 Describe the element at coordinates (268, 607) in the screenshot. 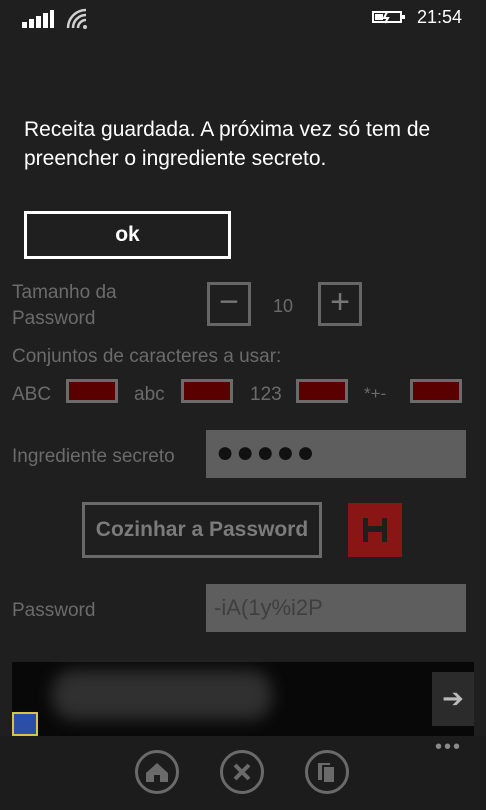

I see `password-value: -iA(1y%i2P` at that location.